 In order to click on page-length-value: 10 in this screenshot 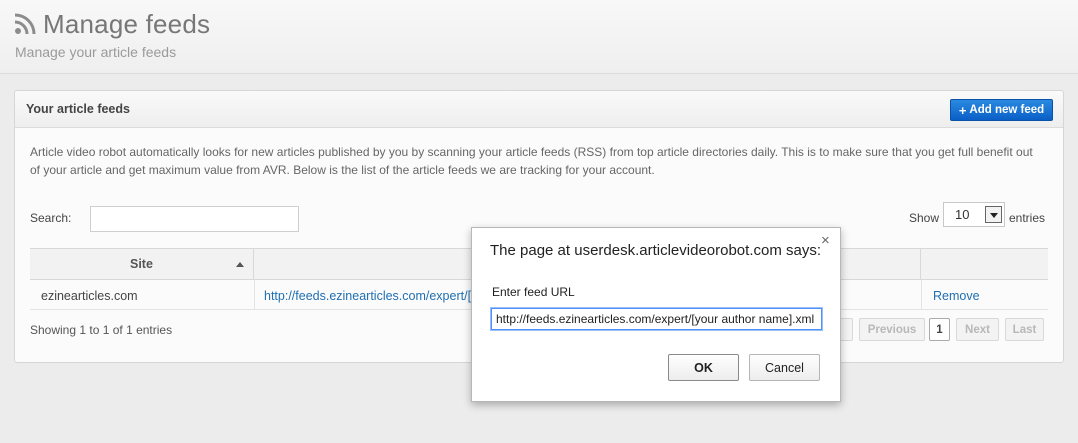, I will do `click(962, 214)`.